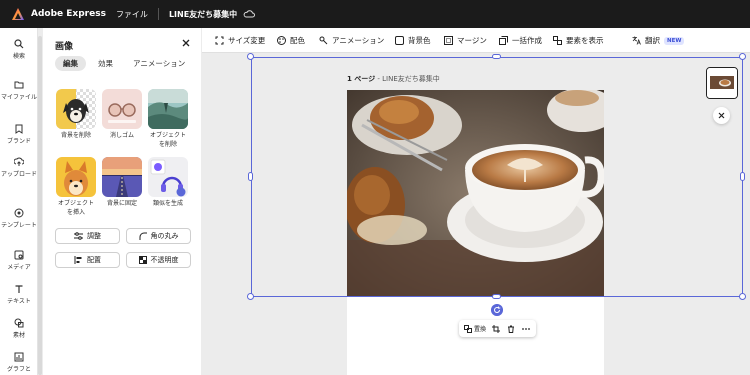 Image resolution: width=750 pixels, height=375 pixels. Describe the element at coordinates (419, 40) in the screenshot. I see `tool-label: 背景色` at that location.